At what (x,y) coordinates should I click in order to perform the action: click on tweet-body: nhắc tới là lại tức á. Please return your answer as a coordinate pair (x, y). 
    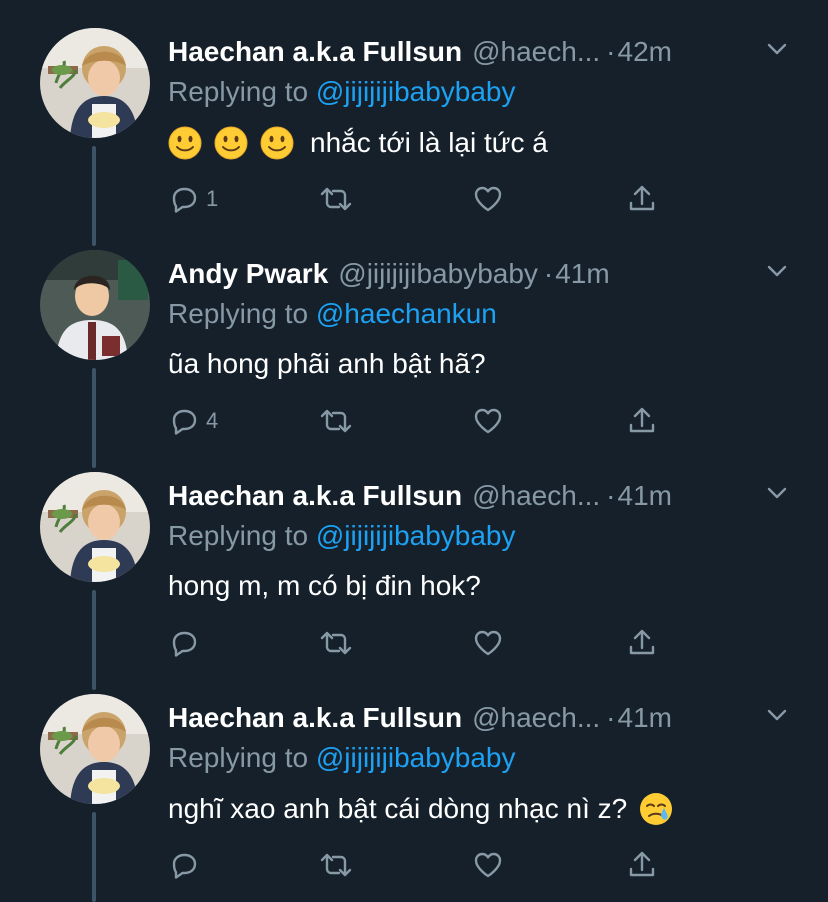
    Looking at the image, I should click on (429, 142).